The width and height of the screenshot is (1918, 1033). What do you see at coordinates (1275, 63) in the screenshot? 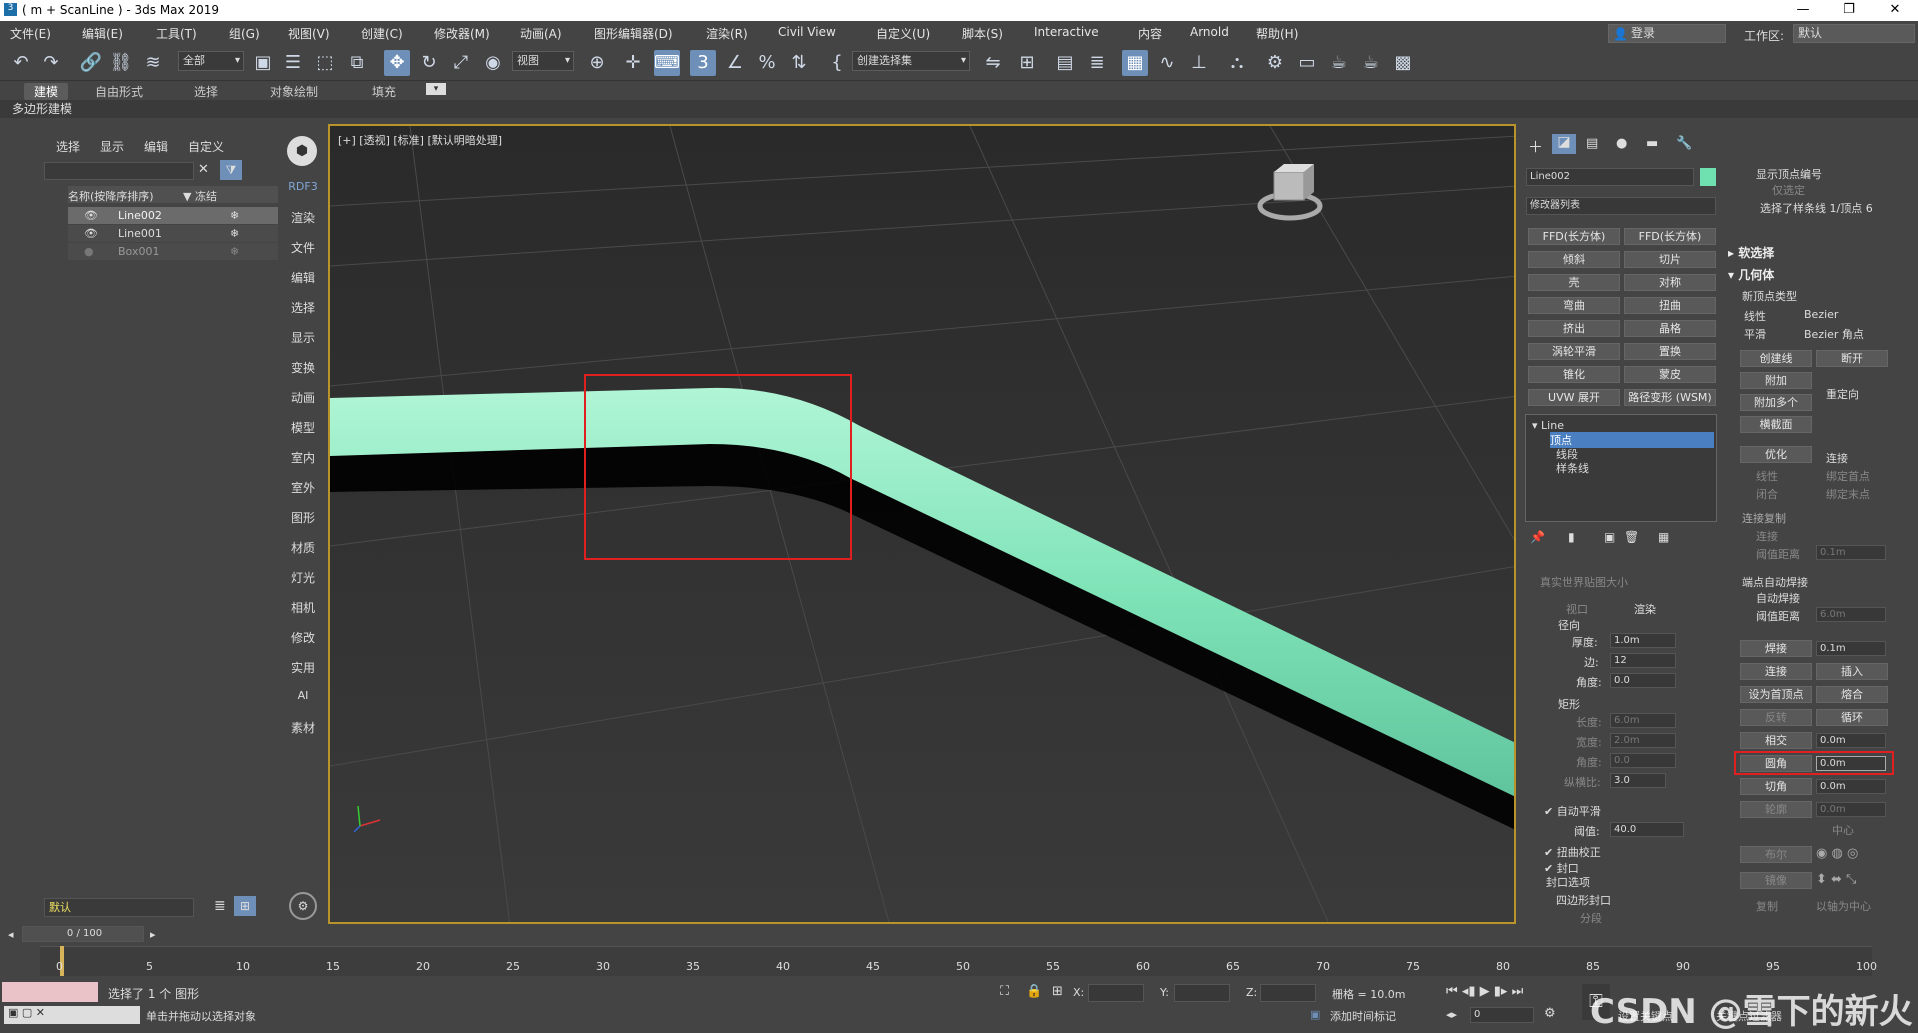
I see `render-setup-icon: ⚙` at bounding box center [1275, 63].